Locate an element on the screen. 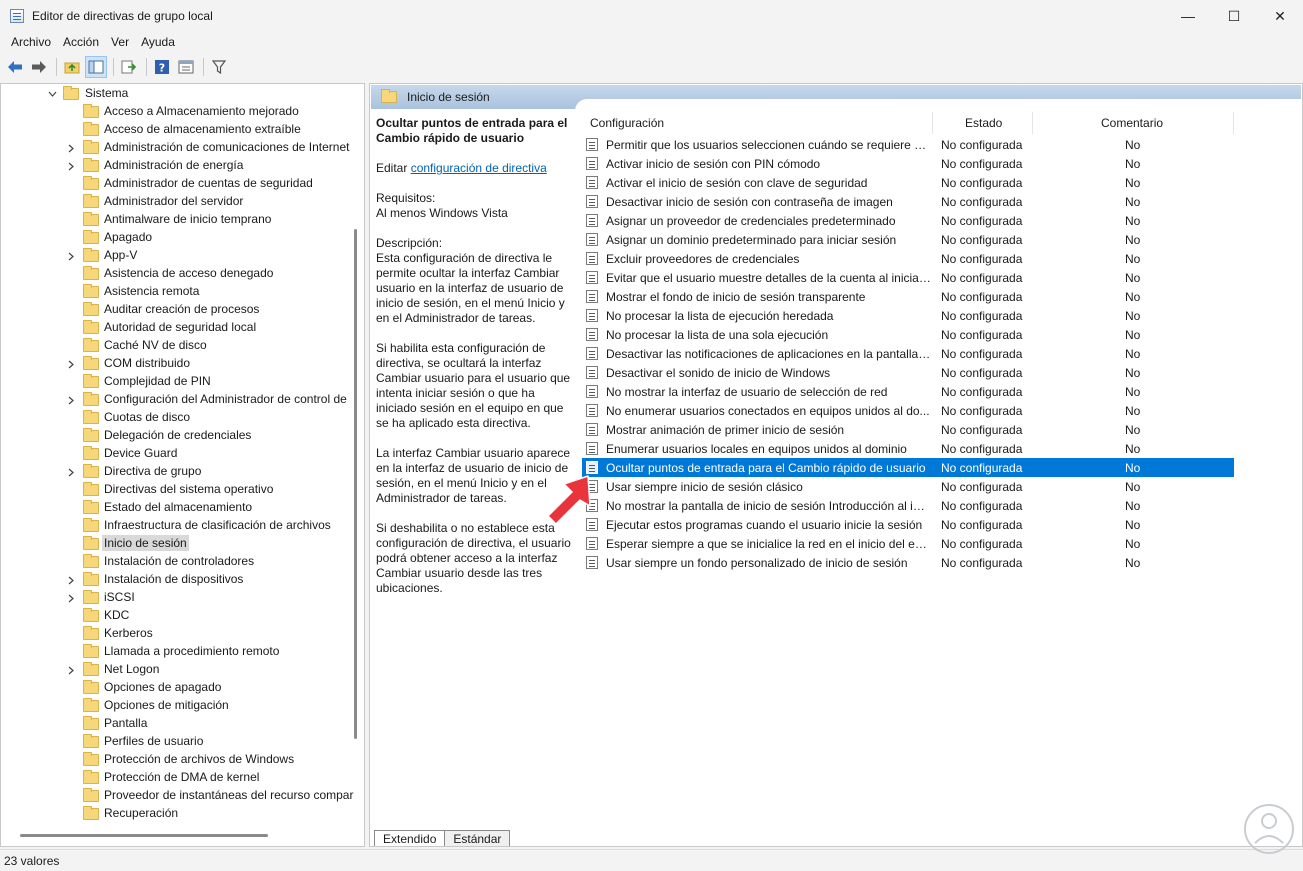  help-icon: ? is located at coordinates (162, 67).